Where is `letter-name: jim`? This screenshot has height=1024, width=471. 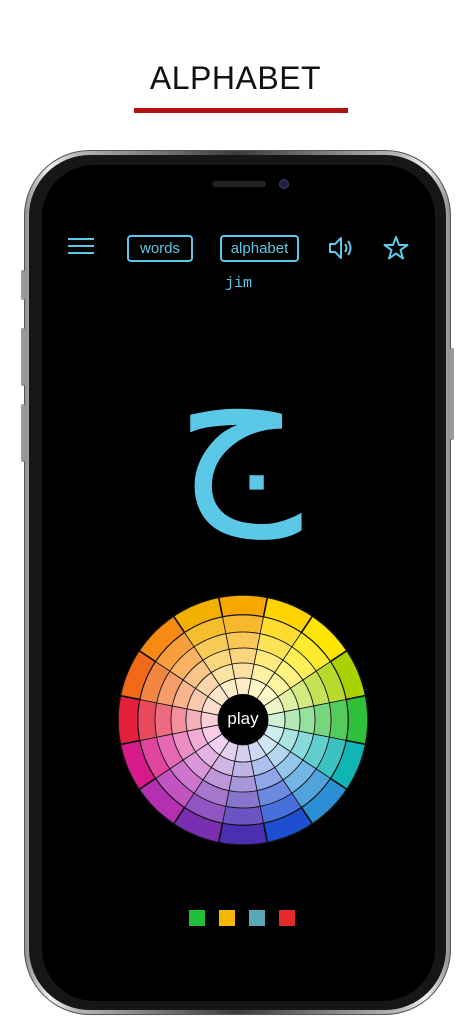 letter-name: jim is located at coordinates (238, 283).